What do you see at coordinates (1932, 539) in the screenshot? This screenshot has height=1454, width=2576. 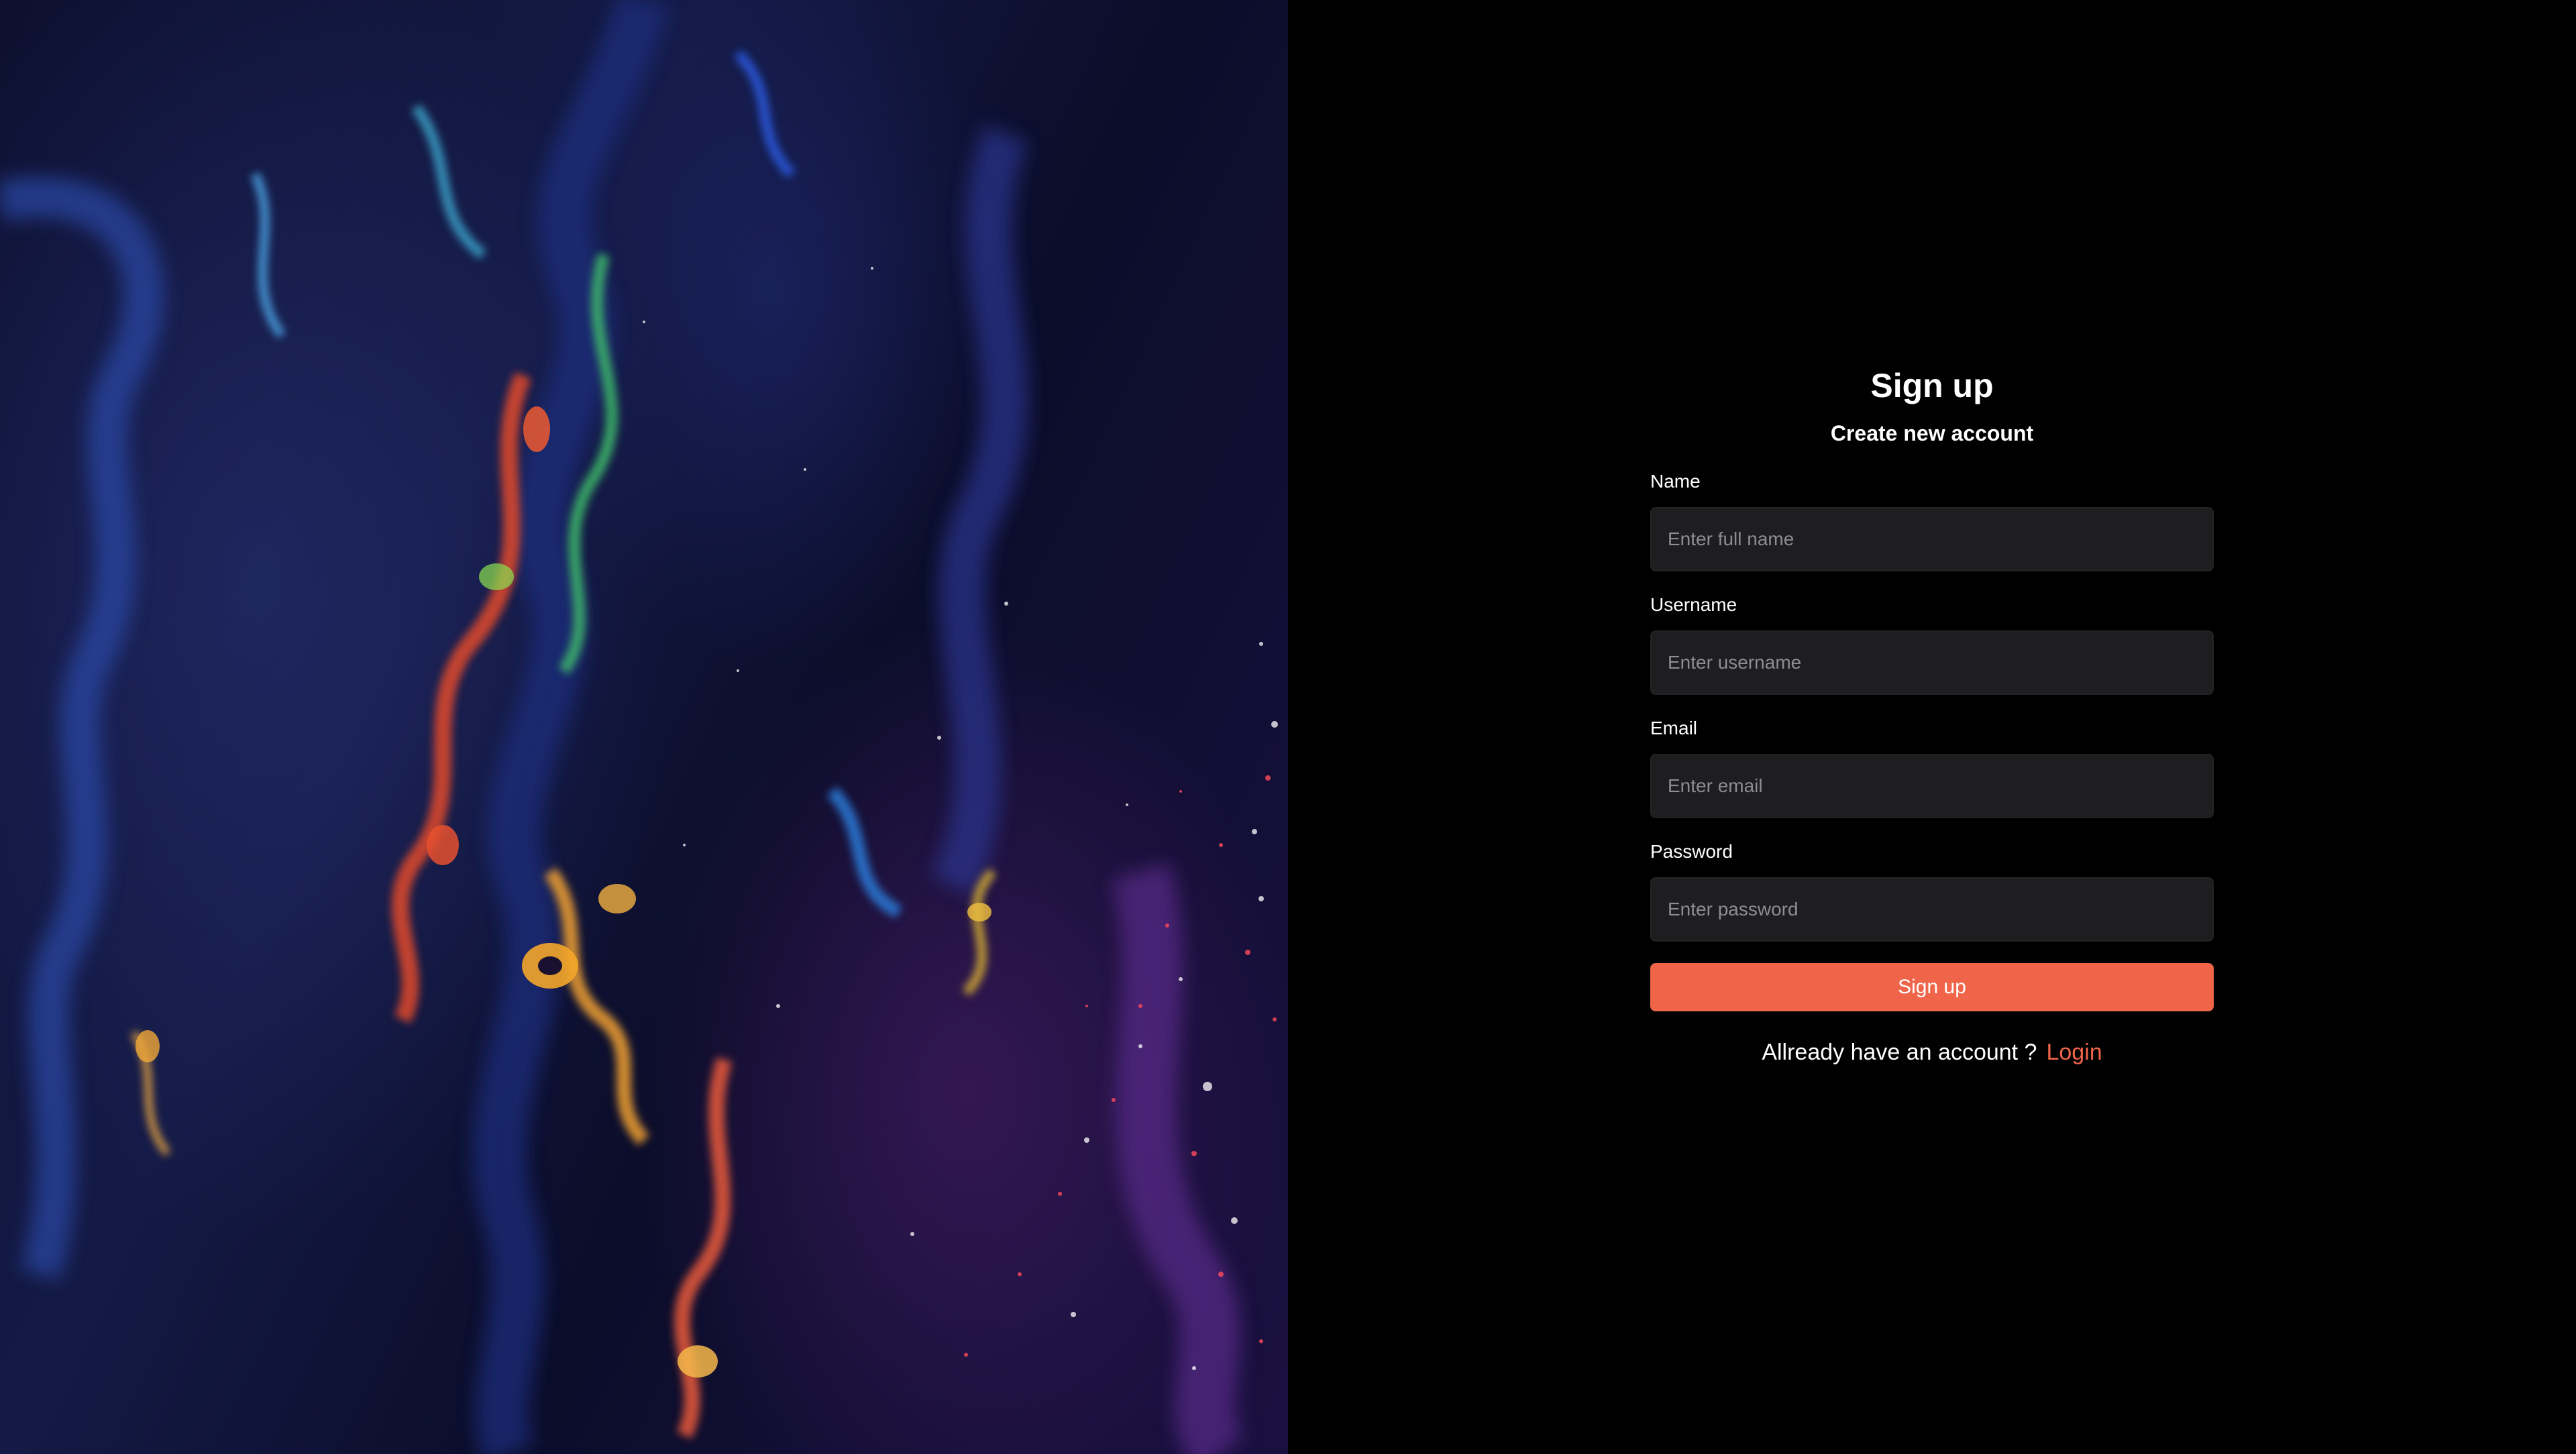 I see `name-input` at bounding box center [1932, 539].